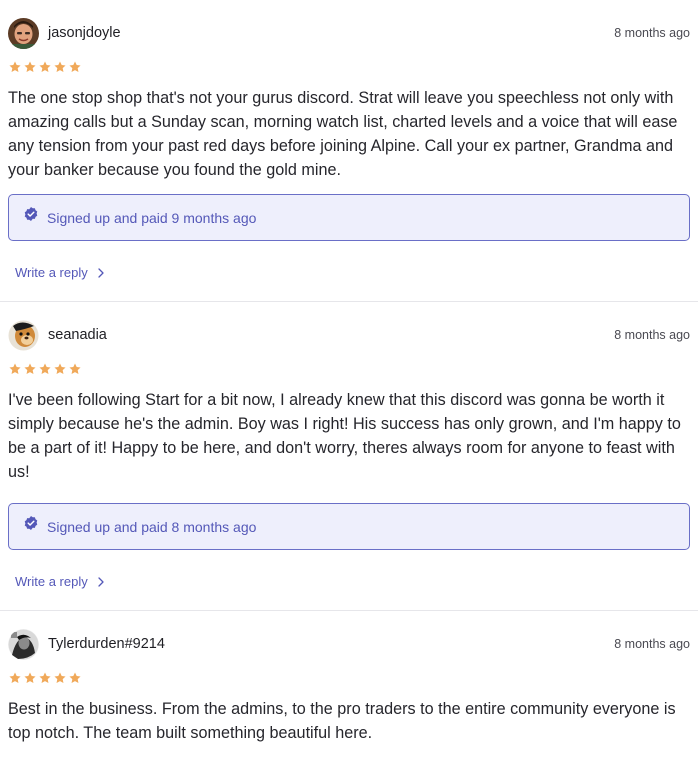  Describe the element at coordinates (152, 526) in the screenshot. I see `paid-status-text: Signed up and paid 8 months ago` at that location.